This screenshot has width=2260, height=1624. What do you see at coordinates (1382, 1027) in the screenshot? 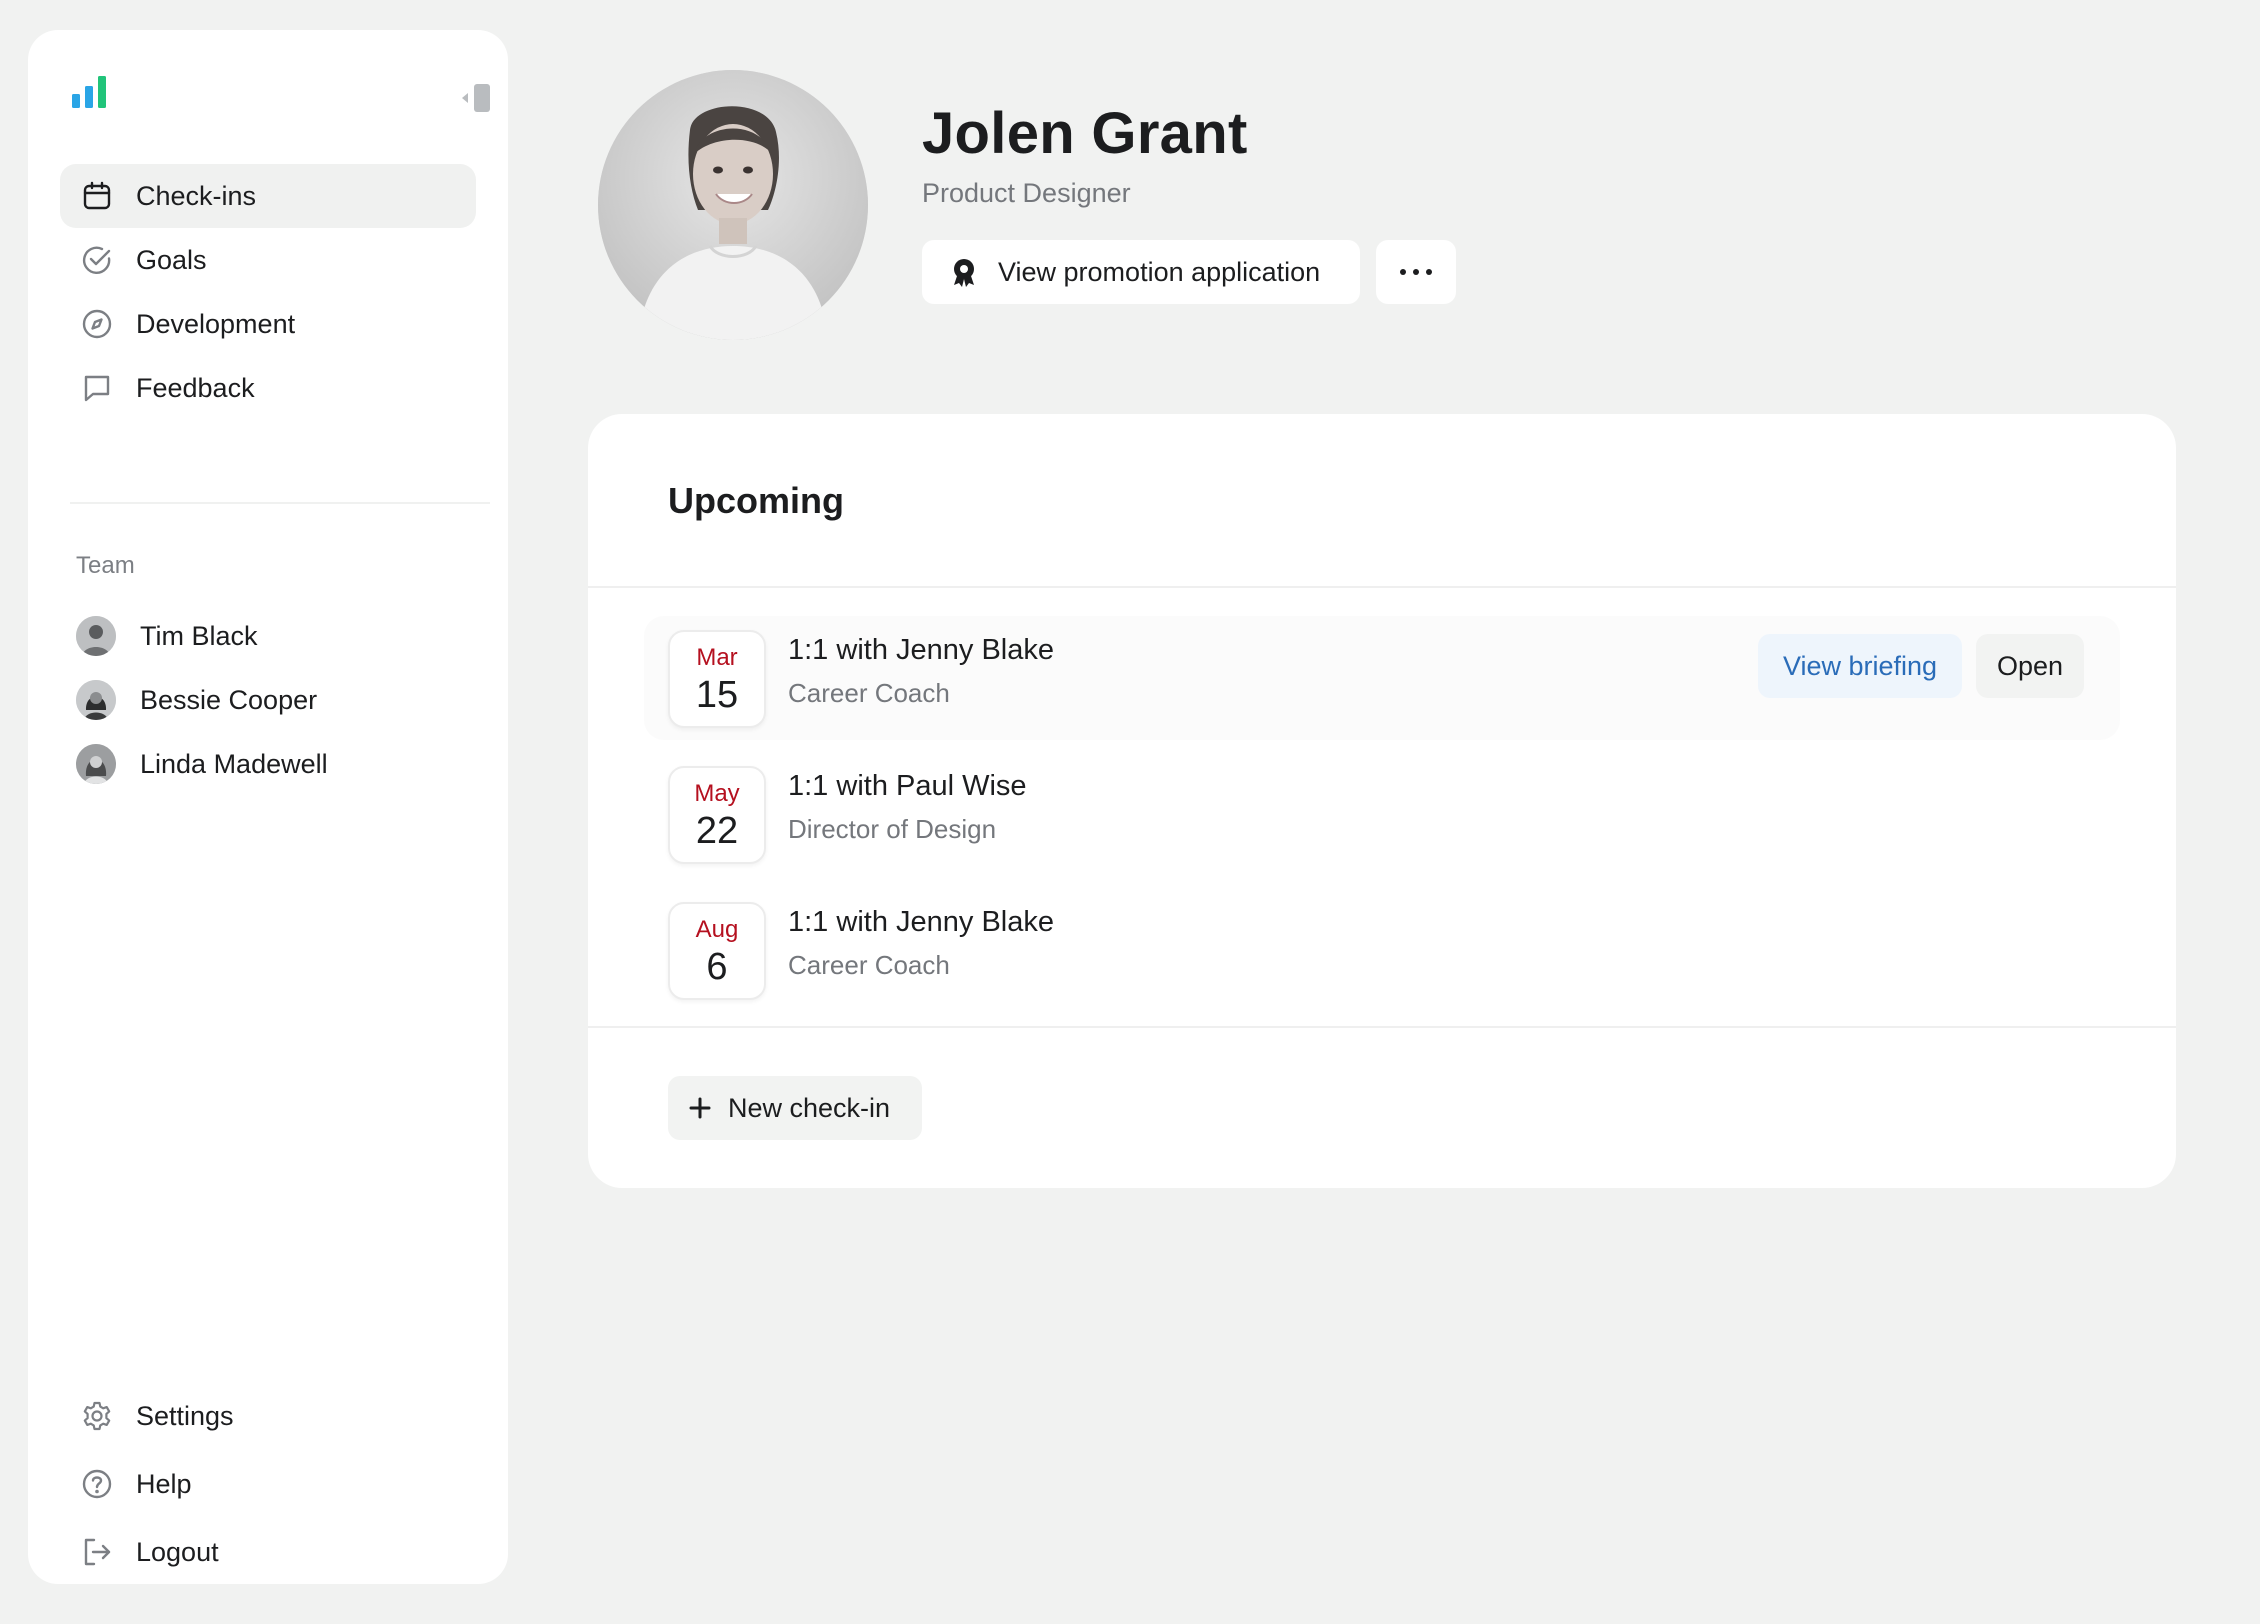
I see `card-divider-bottom` at bounding box center [1382, 1027].